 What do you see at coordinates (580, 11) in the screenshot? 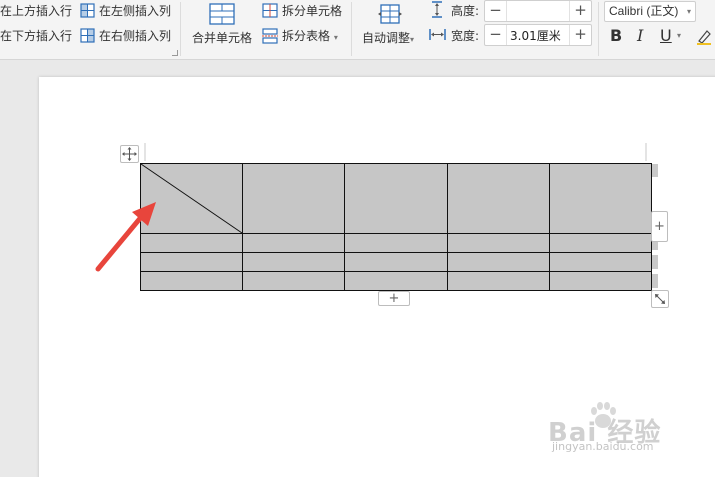
I see `height-increase-button: +` at bounding box center [580, 11].